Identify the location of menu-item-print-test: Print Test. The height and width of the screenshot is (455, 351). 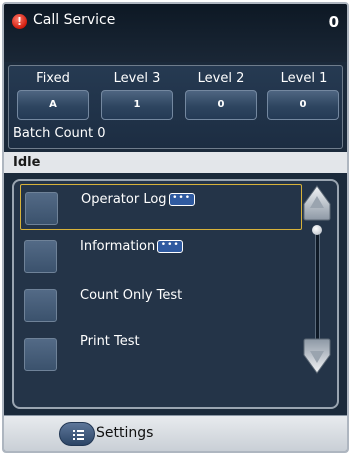
(161, 354).